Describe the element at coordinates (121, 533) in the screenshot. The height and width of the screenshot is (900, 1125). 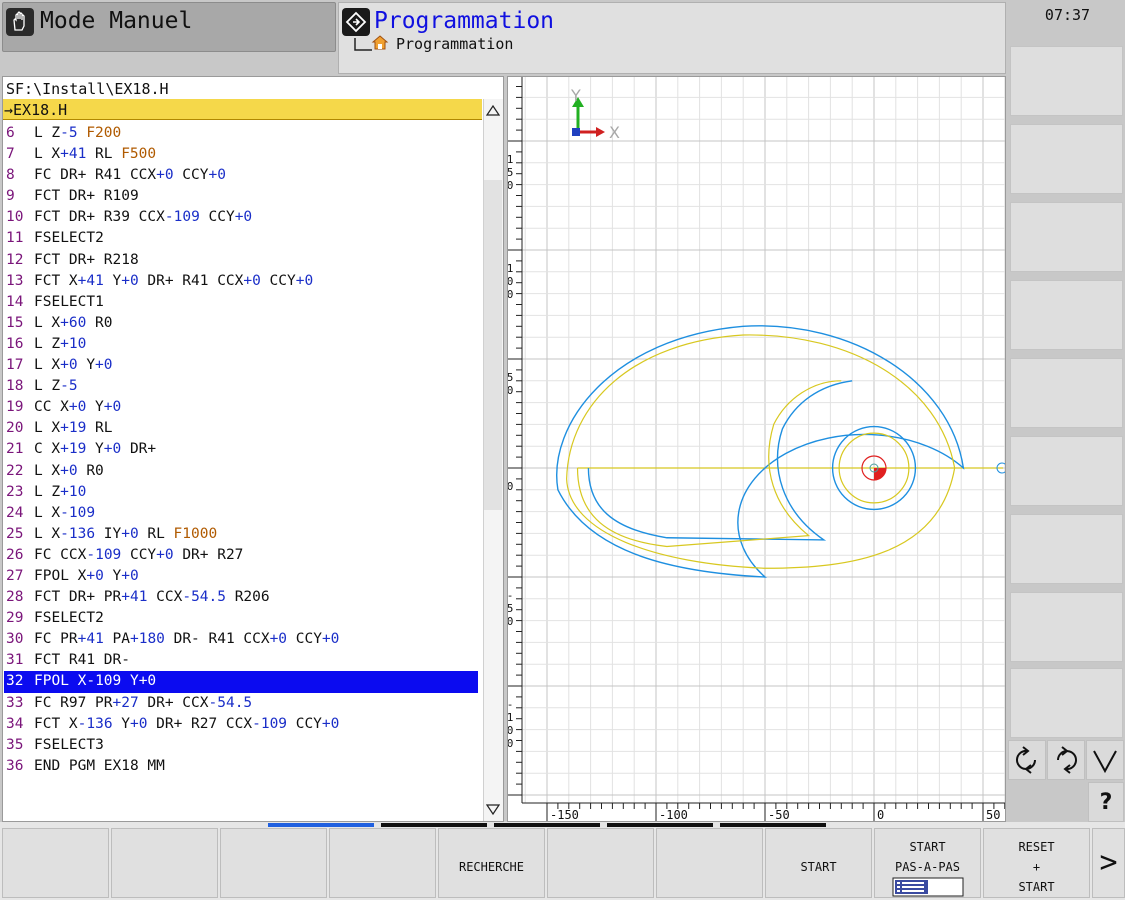
I see `program-token: IY+0` at that location.